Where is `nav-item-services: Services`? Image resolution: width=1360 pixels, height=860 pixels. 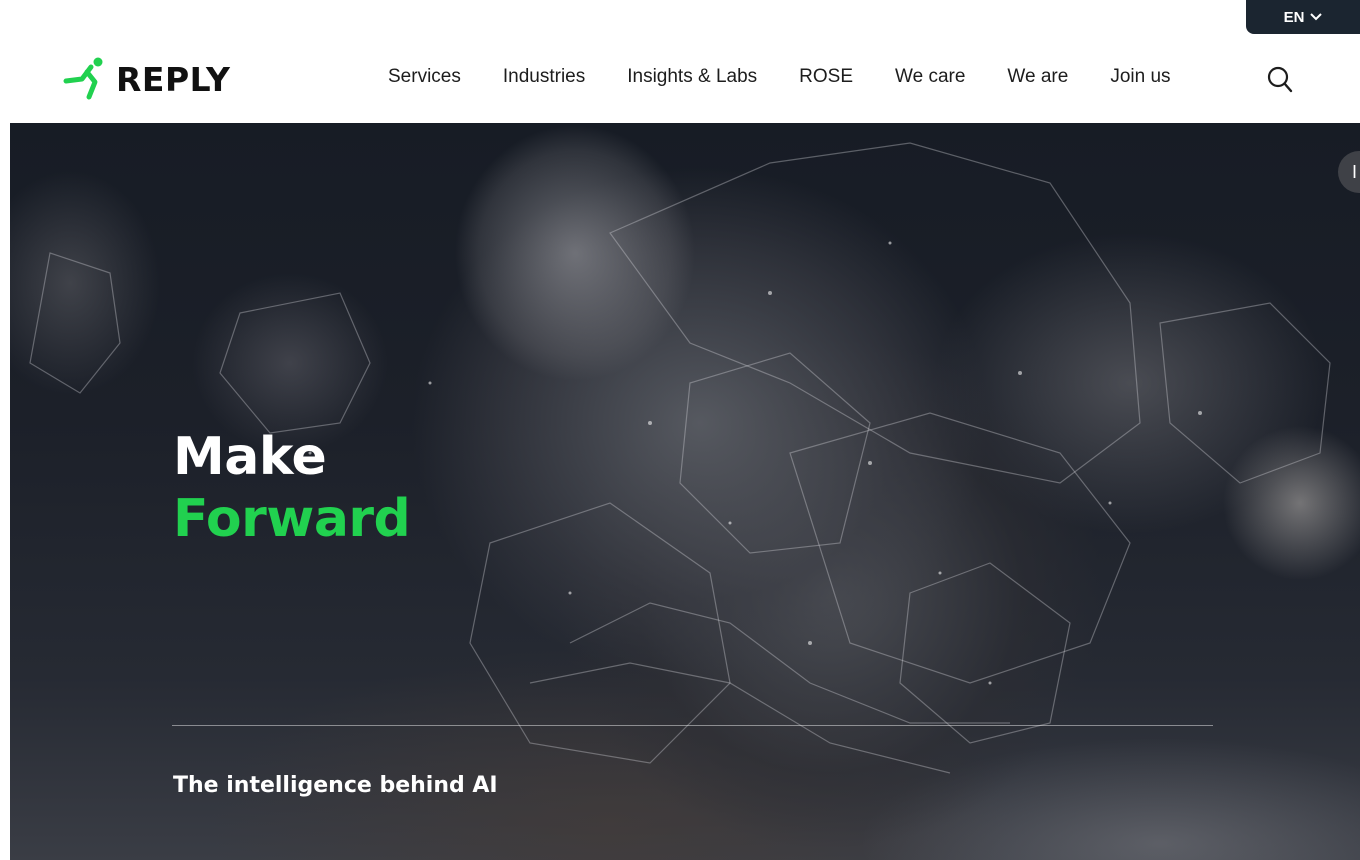
nav-item-services: Services is located at coordinates (424, 77).